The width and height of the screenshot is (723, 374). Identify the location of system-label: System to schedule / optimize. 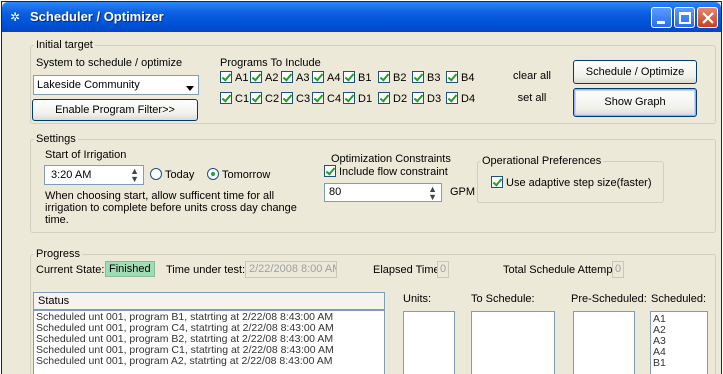
(109, 63).